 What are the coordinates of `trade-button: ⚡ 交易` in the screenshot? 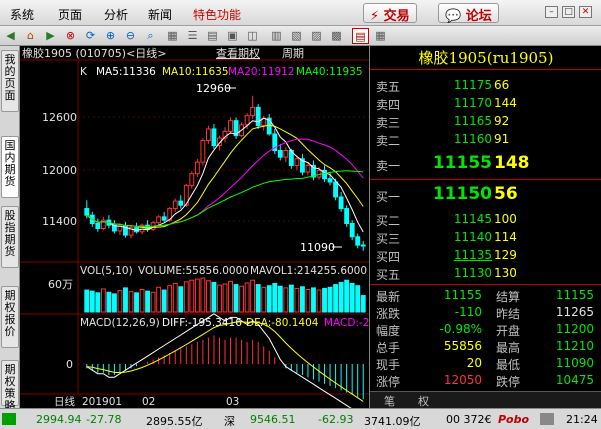 It's located at (390, 13).